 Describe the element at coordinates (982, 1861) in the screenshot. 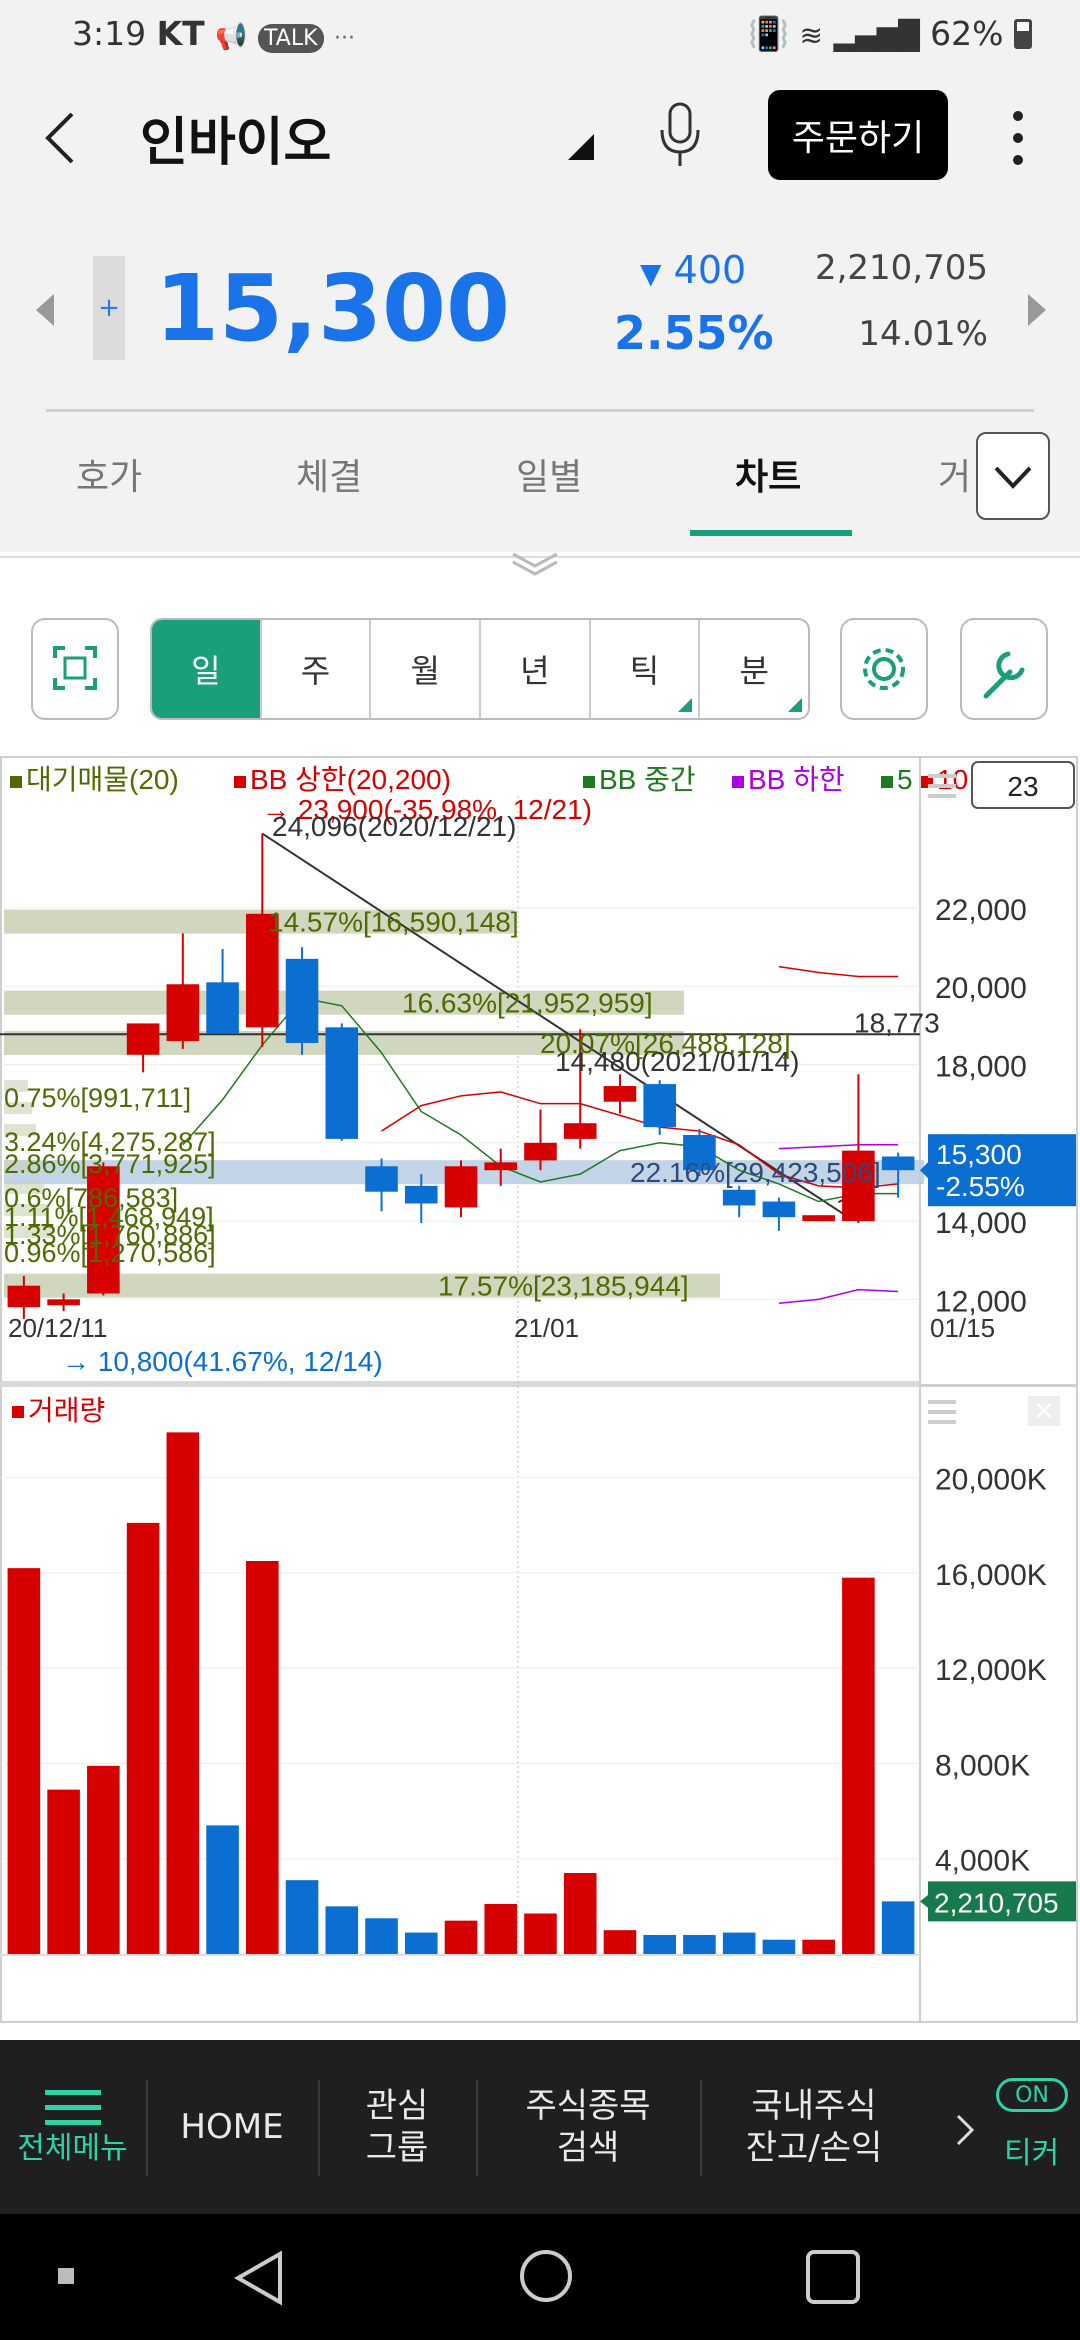

I see `volume-tick-label: 4,000K` at that location.